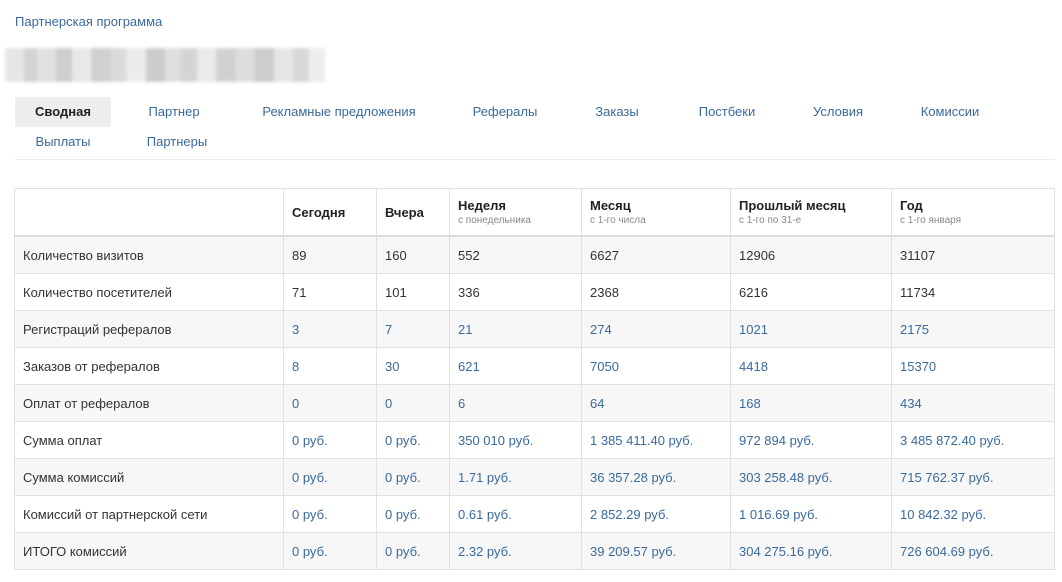  I want to click on table-cell: 36 357.28 руб., so click(656, 477).